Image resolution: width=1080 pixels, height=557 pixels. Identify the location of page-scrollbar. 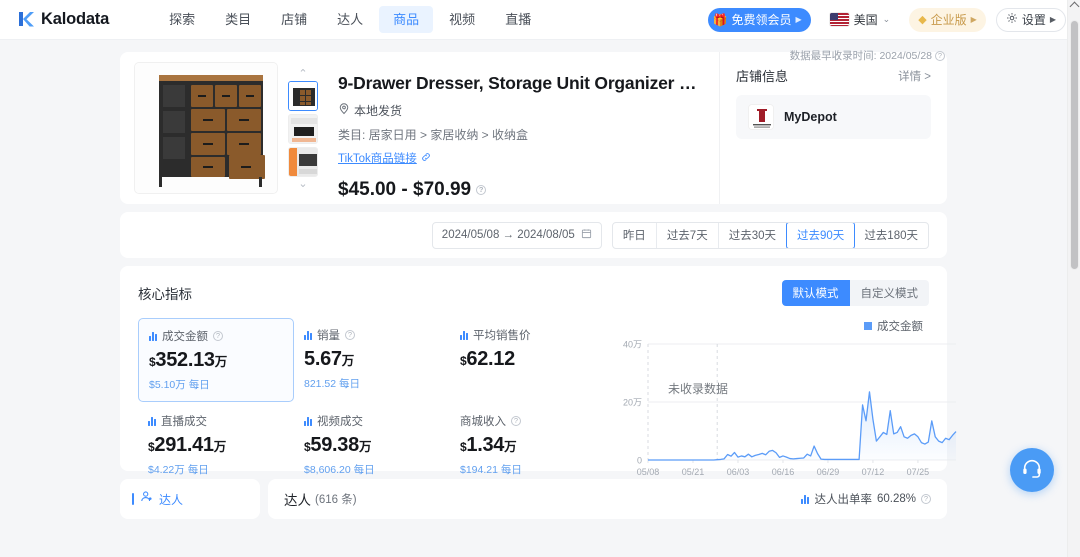
(1073, 278).